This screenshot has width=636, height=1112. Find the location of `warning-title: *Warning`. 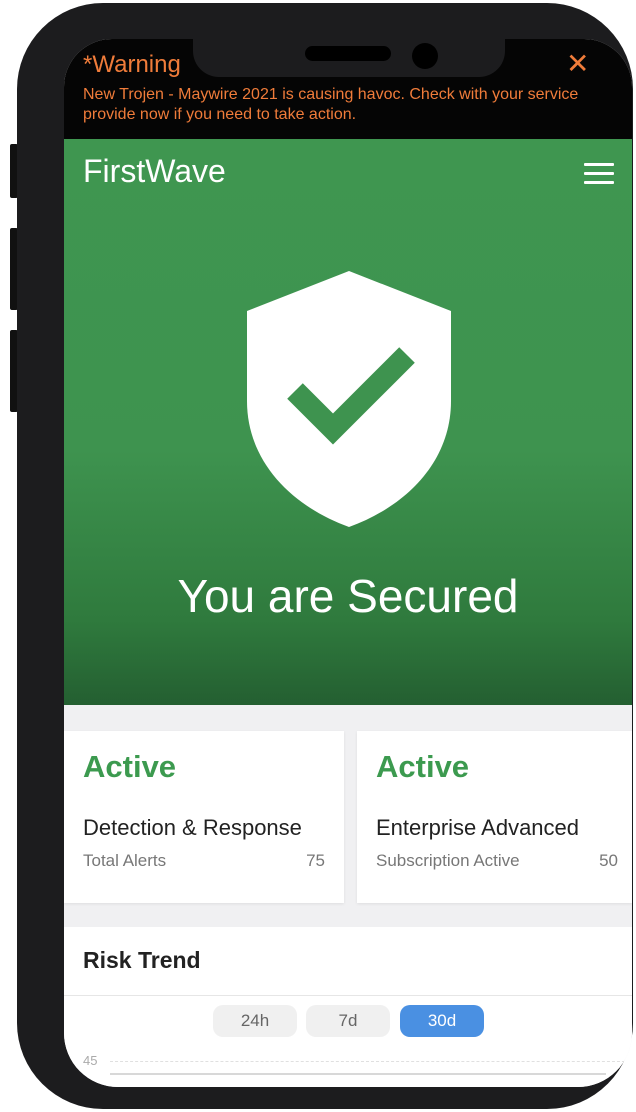

warning-title: *Warning is located at coordinates (132, 64).